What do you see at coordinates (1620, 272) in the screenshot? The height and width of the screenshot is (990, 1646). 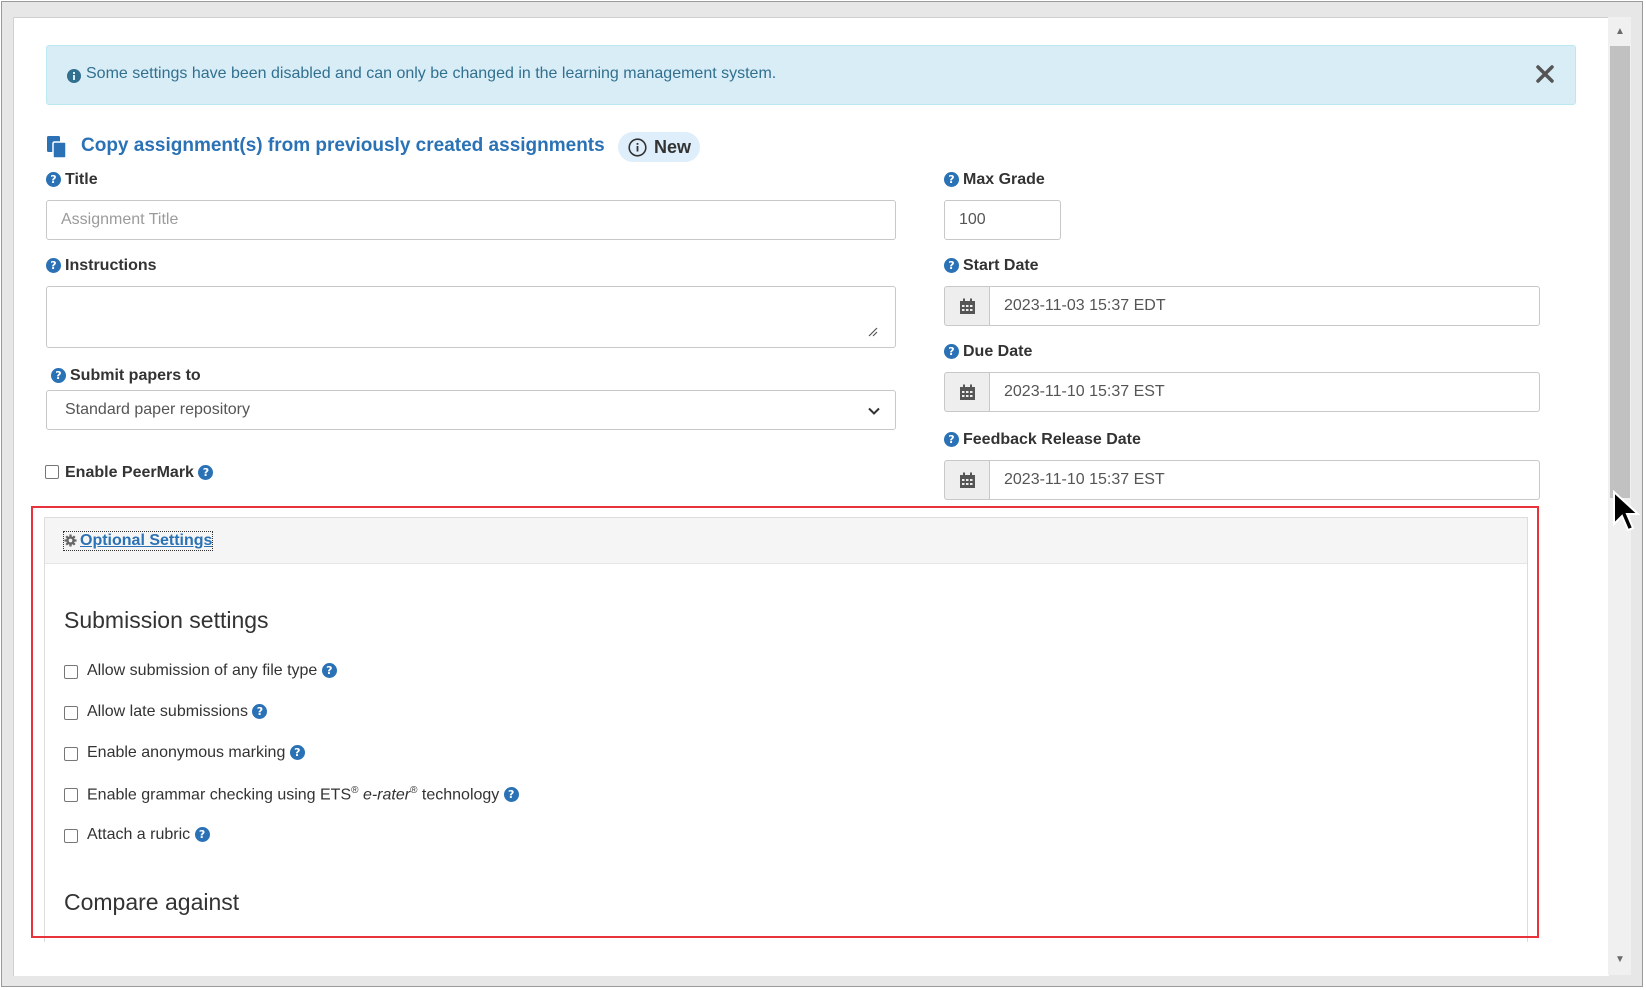 I see `scrollbar-thumb` at bounding box center [1620, 272].